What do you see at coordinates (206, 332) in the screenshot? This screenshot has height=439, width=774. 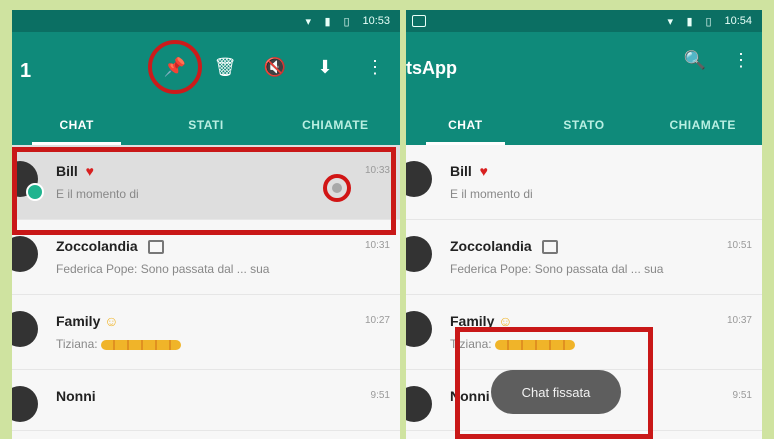 I see `chat-row-family: Family ☺ 10:27 Tiziana:` at bounding box center [206, 332].